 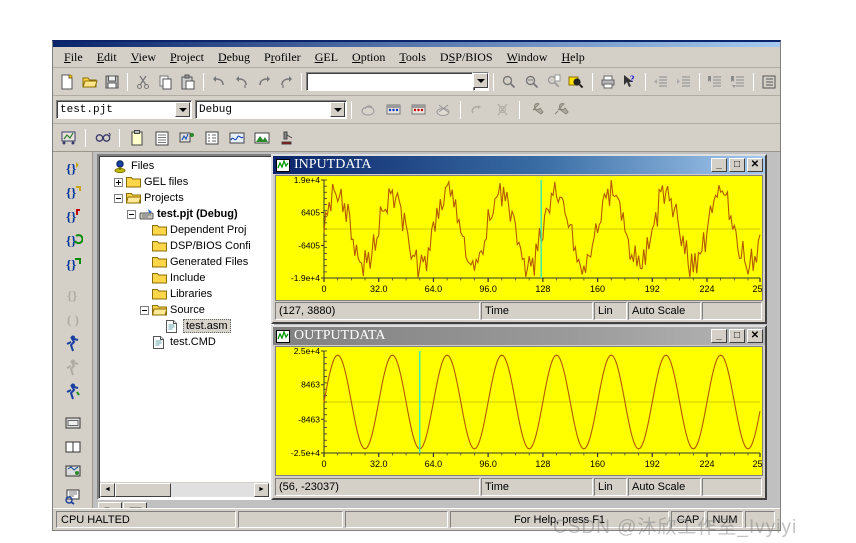 What do you see at coordinates (180, 278) in the screenshot?
I see `tree-node: Include` at bounding box center [180, 278].